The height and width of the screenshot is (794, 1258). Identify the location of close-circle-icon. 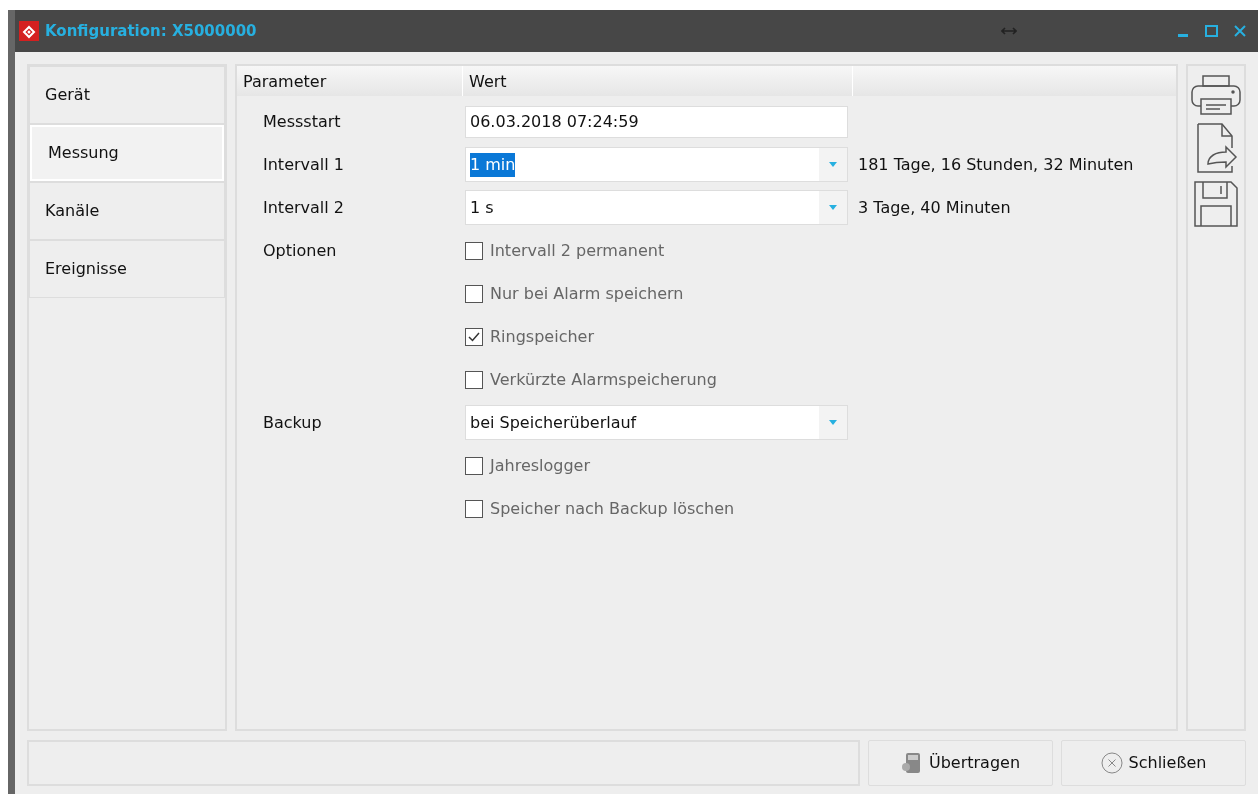
(1111, 763).